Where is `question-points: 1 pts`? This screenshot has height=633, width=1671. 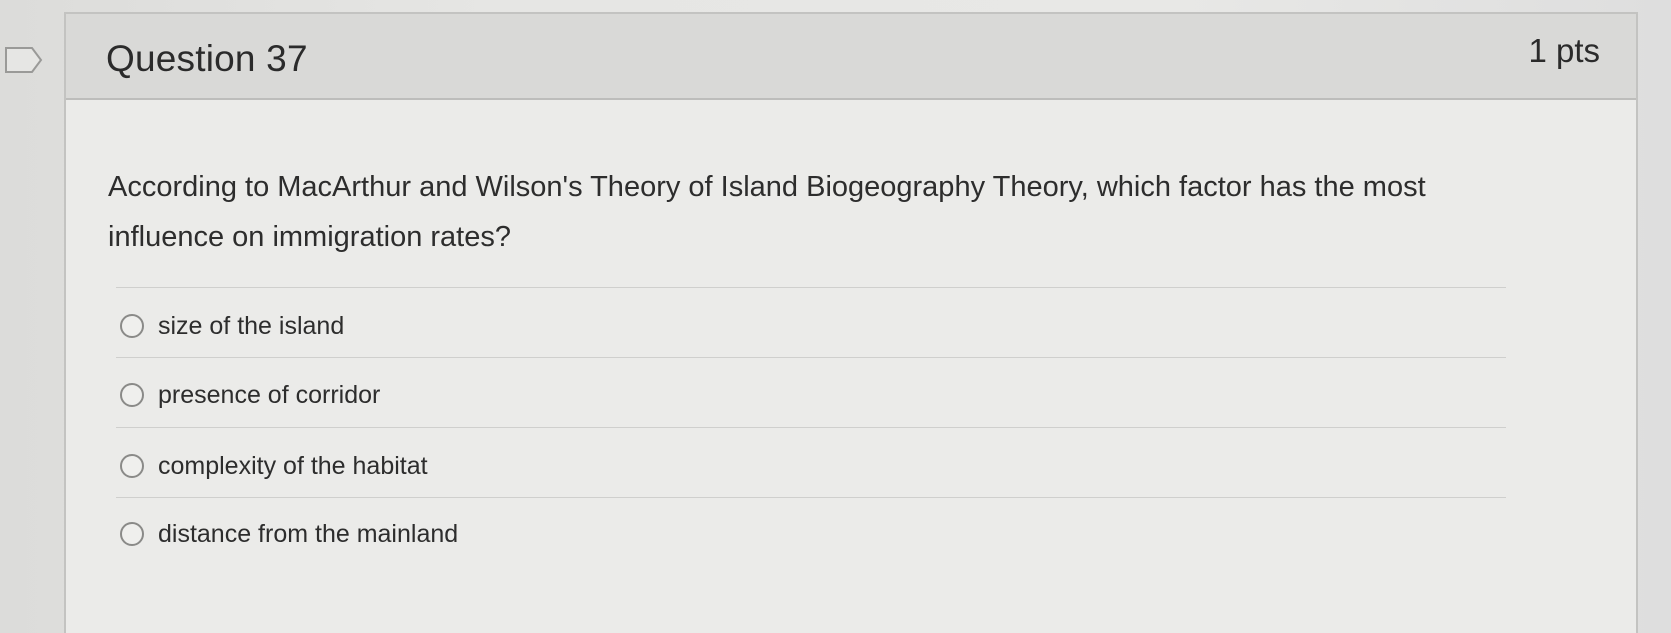
question-points: 1 pts is located at coordinates (1564, 50).